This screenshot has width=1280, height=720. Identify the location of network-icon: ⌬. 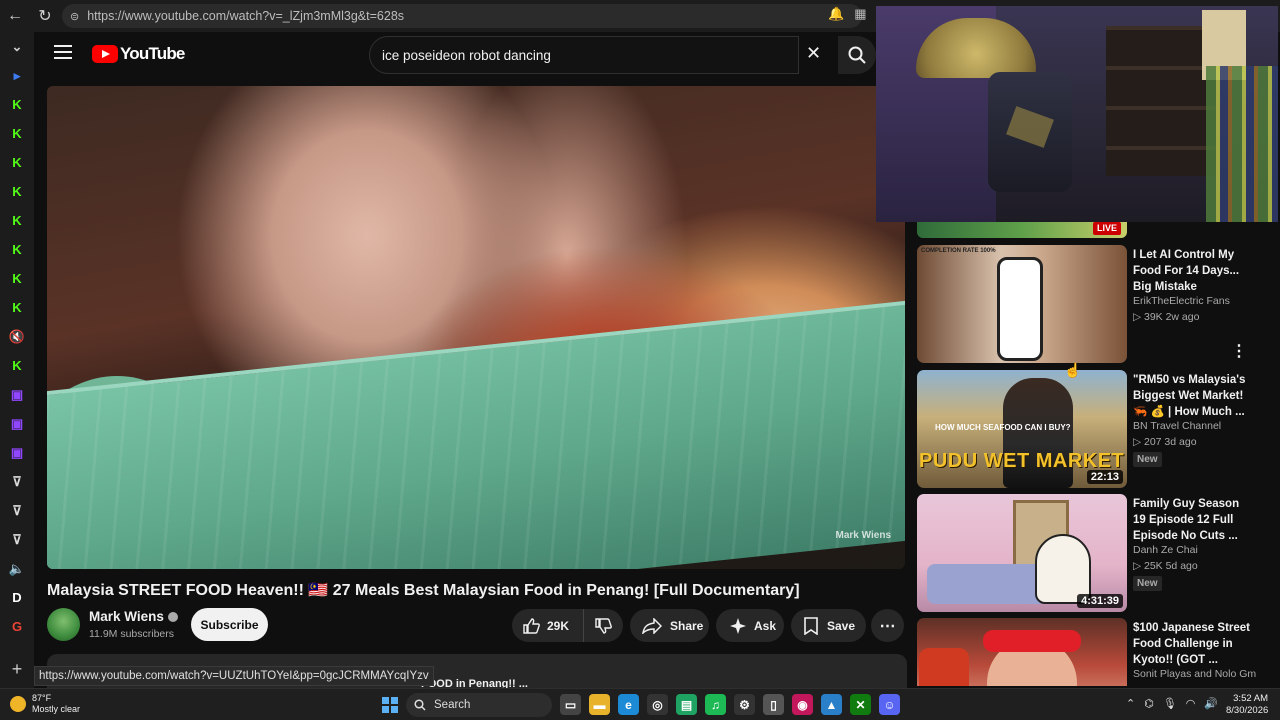
(1149, 703).